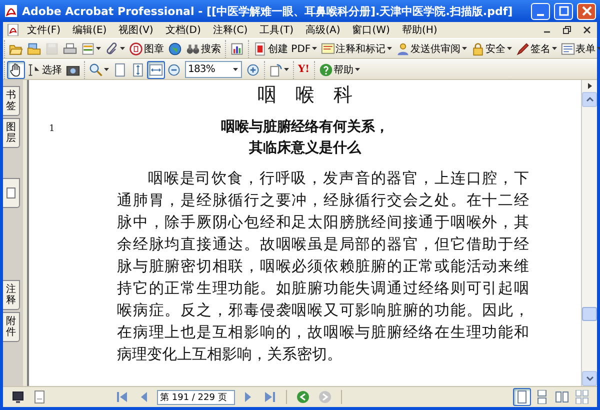  I want to click on options-arrow-icon, so click(589, 86).